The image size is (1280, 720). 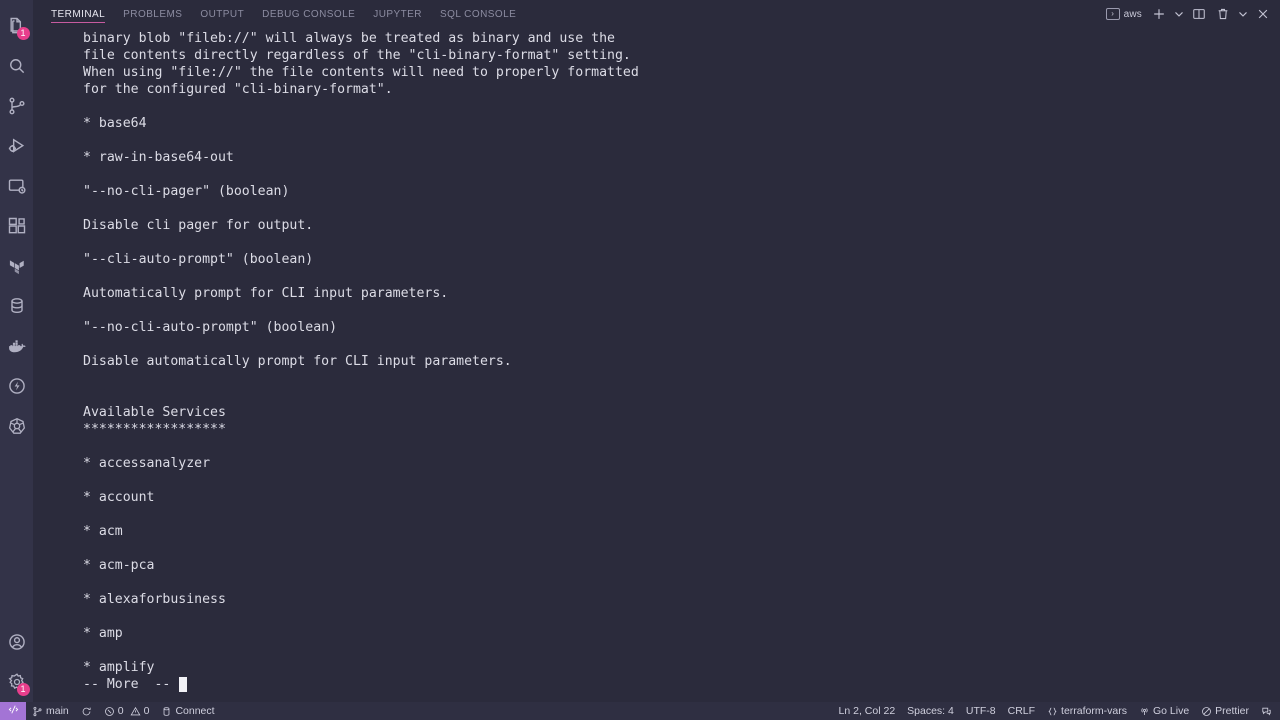 I want to click on plus-icon, so click(x=1159, y=14).